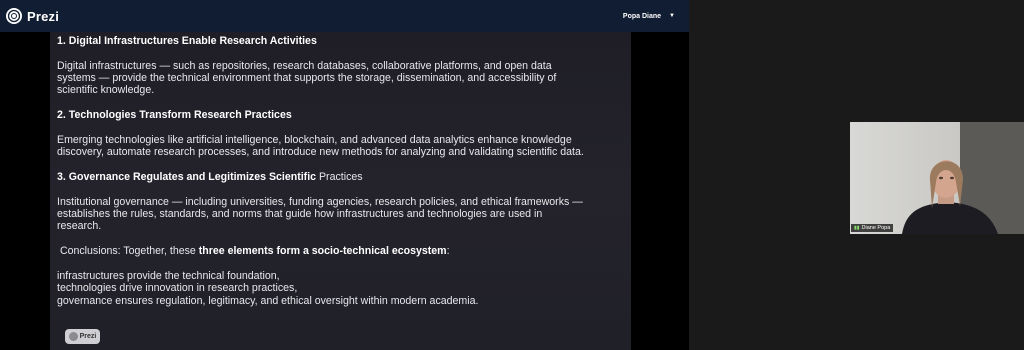 Image resolution: width=1024 pixels, height=350 pixels. Describe the element at coordinates (128, 251) in the screenshot. I see `conclusion-prefix: Conclusions: Together, these` at that location.